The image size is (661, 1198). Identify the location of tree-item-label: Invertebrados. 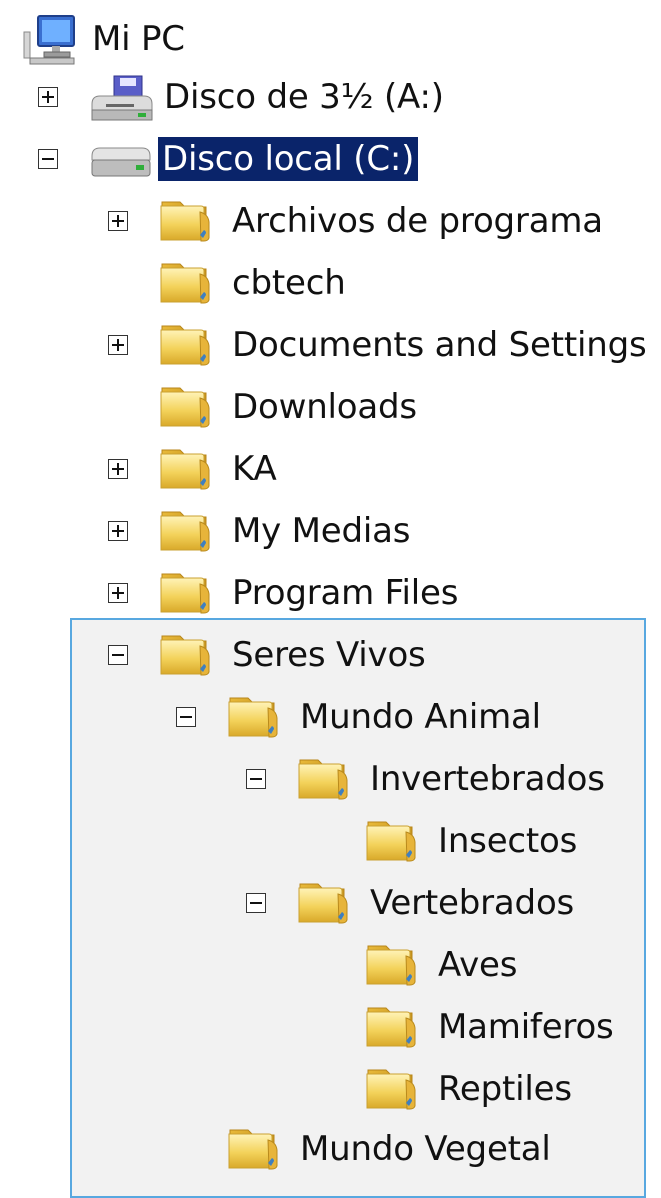
(487, 779).